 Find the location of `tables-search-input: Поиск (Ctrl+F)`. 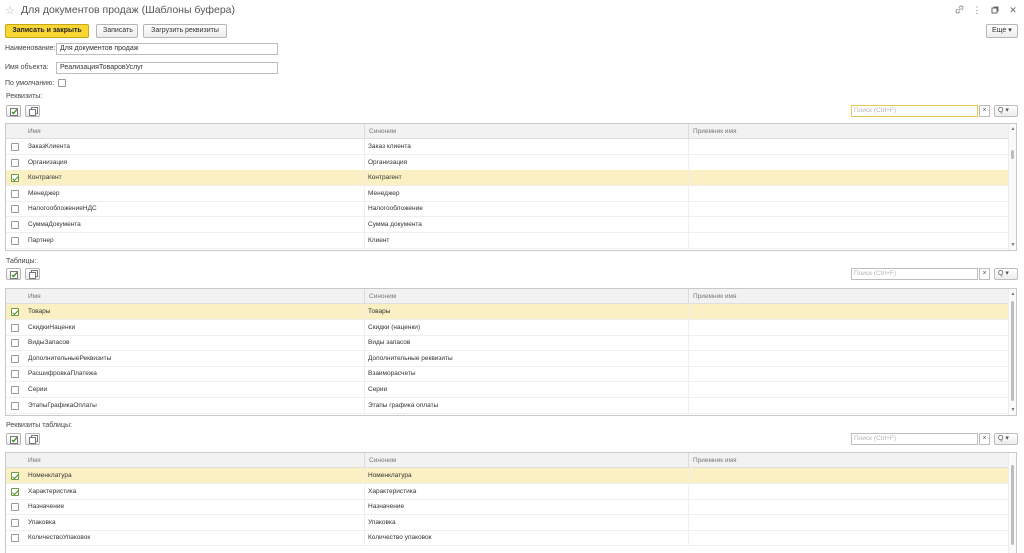

tables-search-input: Поиск (Ctrl+F) is located at coordinates (914, 274).